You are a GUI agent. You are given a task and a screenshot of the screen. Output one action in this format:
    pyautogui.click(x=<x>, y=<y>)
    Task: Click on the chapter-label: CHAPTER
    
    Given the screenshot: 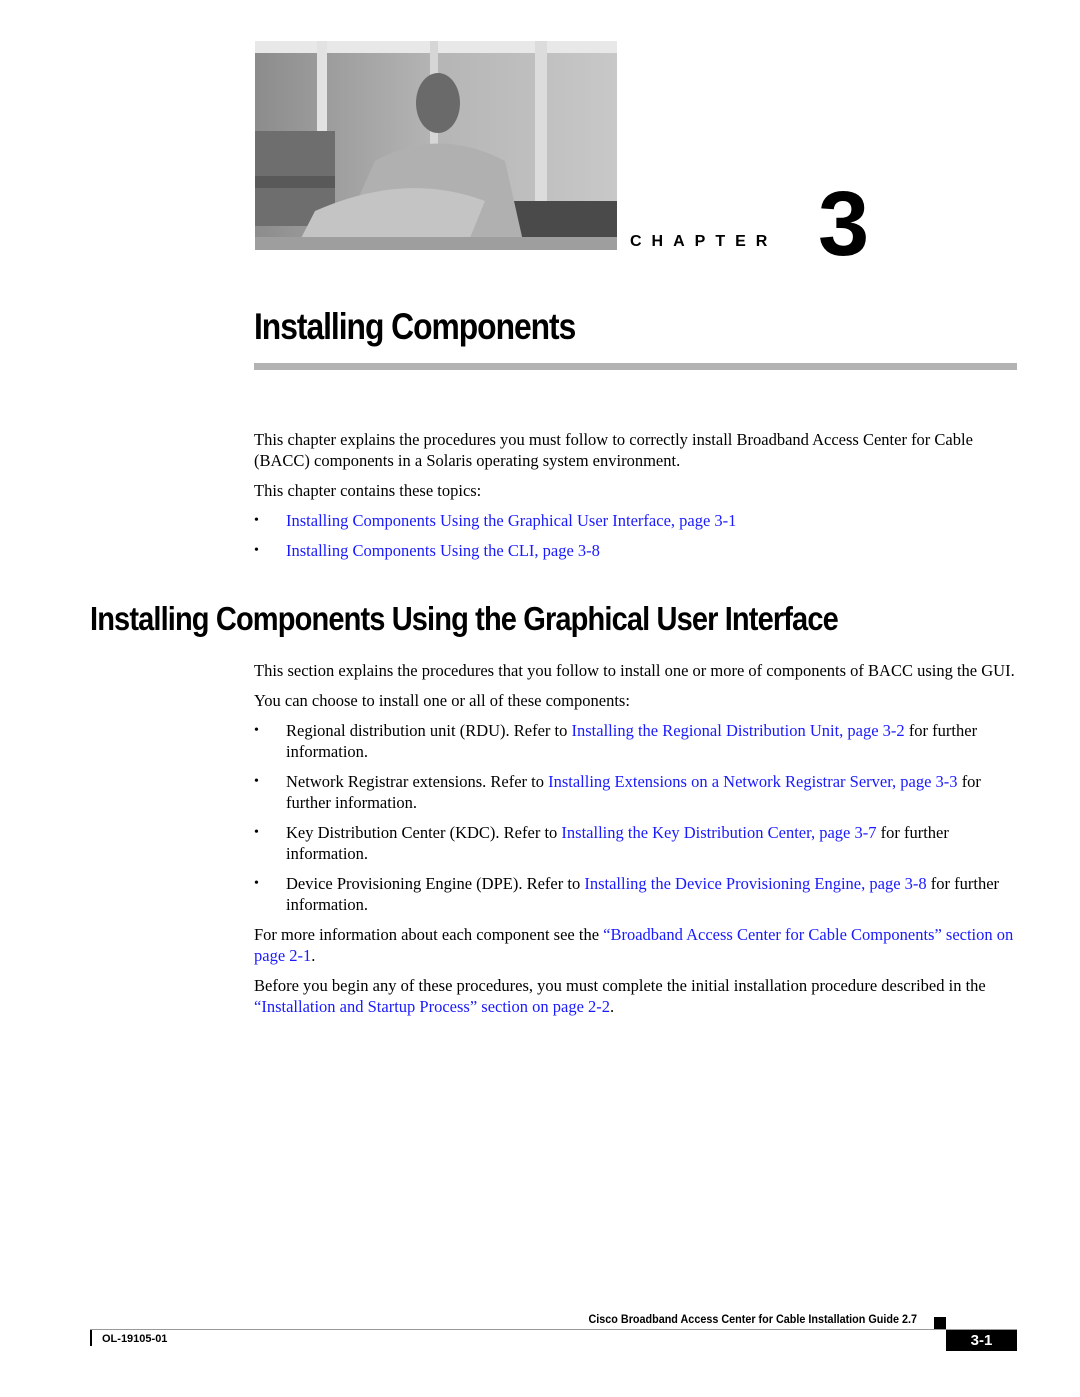 What is the action you would take?
    pyautogui.click(x=704, y=241)
    